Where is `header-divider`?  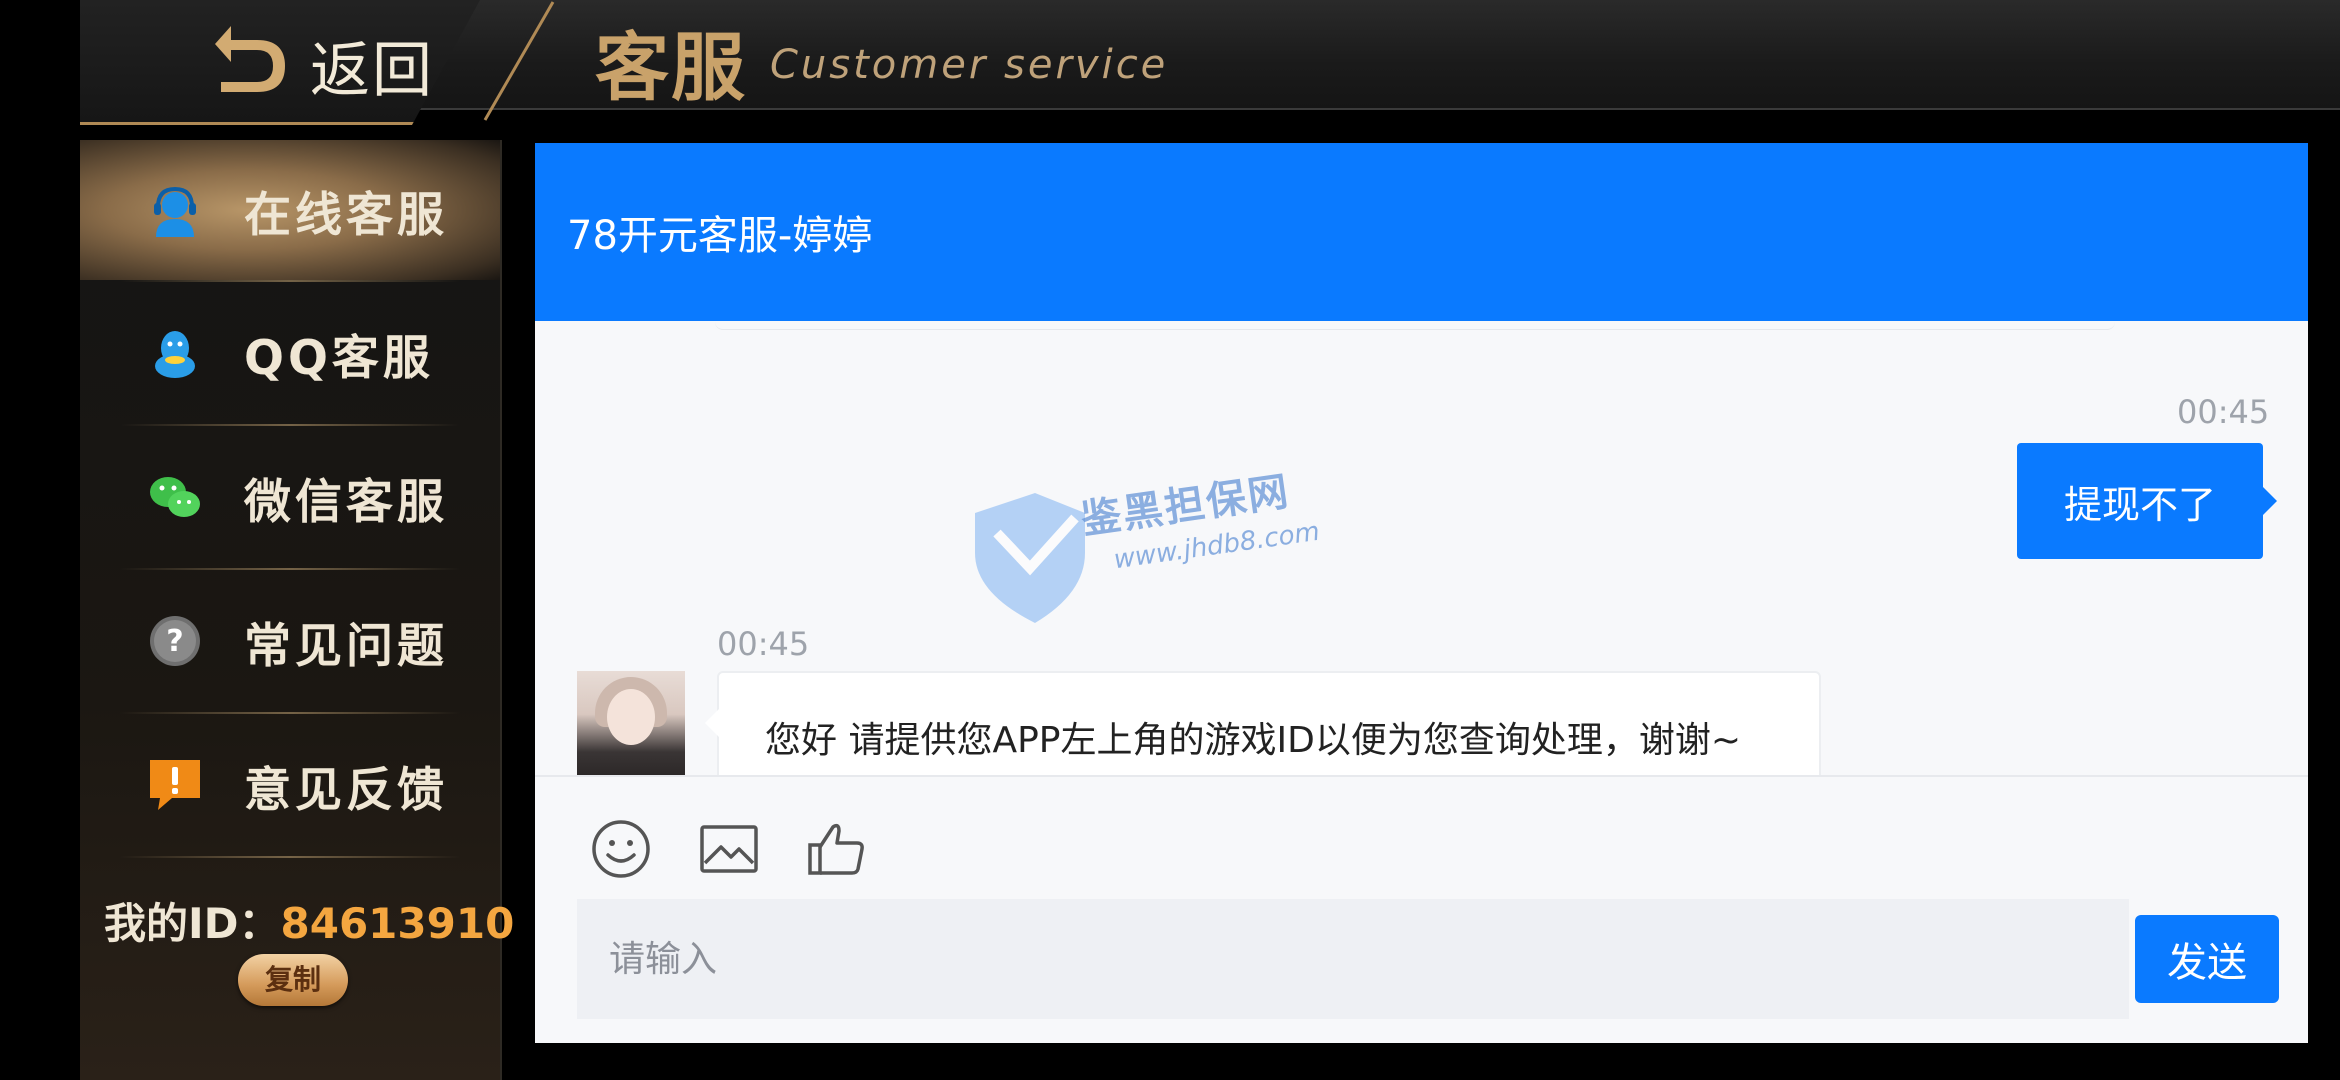 header-divider is located at coordinates (519, 61).